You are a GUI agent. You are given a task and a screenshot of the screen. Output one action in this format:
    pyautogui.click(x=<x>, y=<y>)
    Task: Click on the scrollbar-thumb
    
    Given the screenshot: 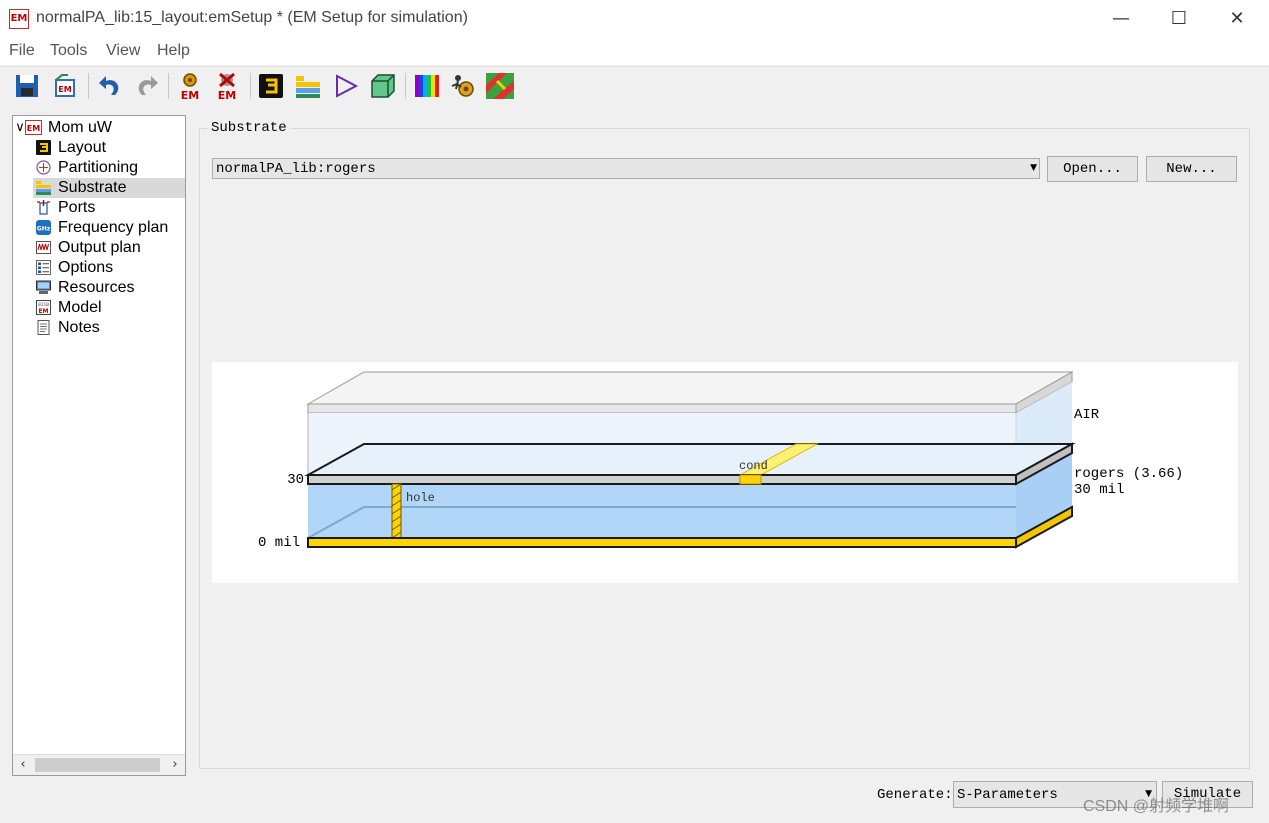 What is the action you would take?
    pyautogui.click(x=97, y=765)
    